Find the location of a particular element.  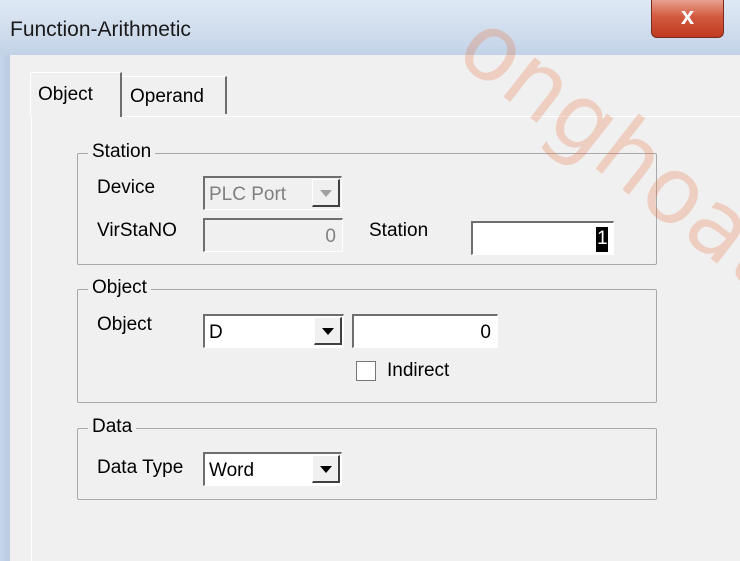

window-frame is located at coordinates (5, 308).